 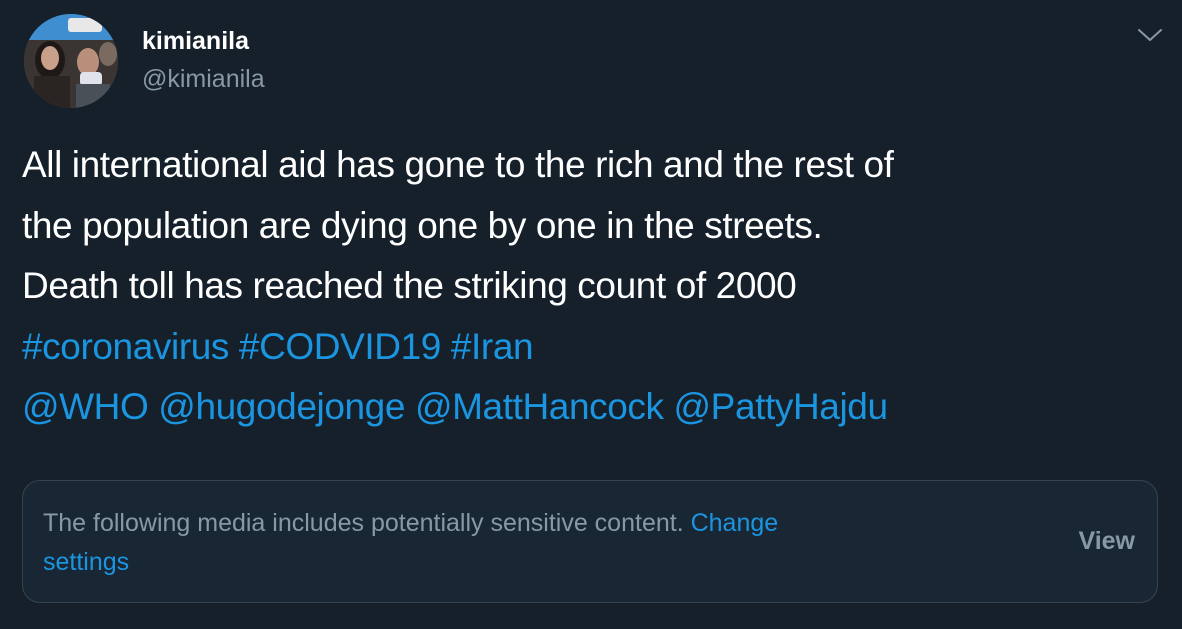 What do you see at coordinates (340, 346) in the screenshot?
I see `hashtag-link: #CODVID19` at bounding box center [340, 346].